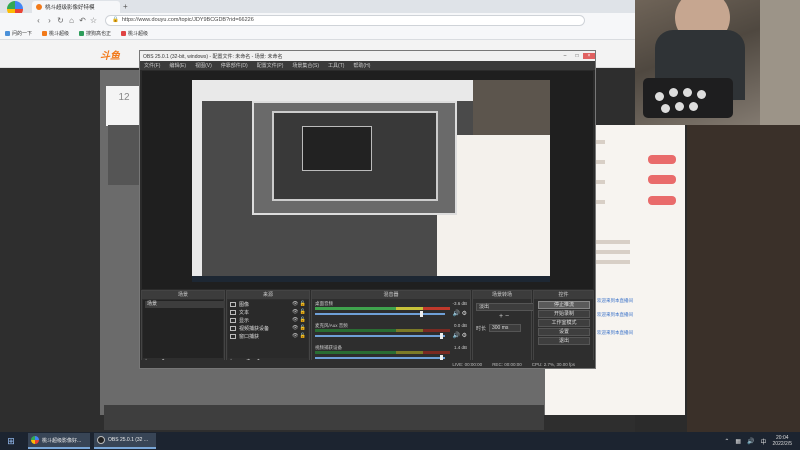 The width and height of the screenshot is (800, 450). What do you see at coordinates (177, 65) in the screenshot?
I see `menu-edit: 编辑(E)` at bounding box center [177, 65].